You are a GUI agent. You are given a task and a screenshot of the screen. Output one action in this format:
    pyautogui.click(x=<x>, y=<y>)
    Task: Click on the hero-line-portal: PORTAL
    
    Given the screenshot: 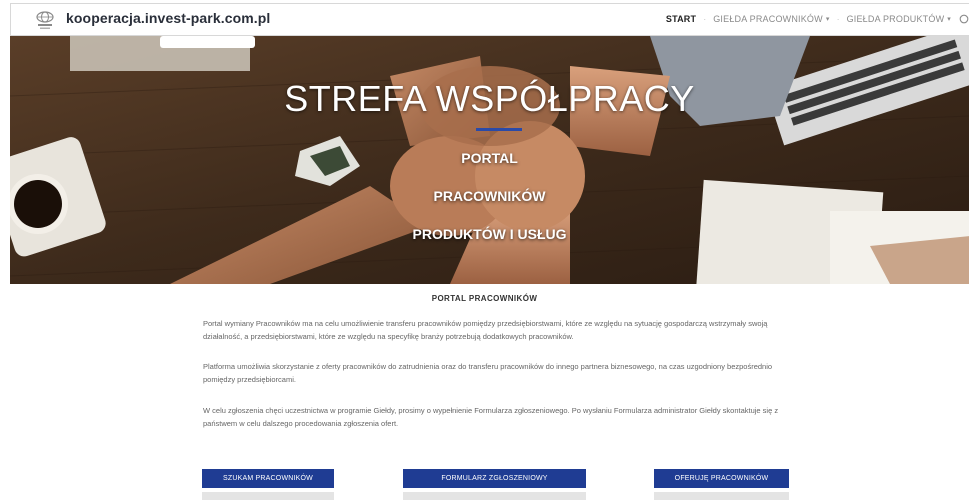 What is the action you would take?
    pyautogui.click(x=489, y=158)
    